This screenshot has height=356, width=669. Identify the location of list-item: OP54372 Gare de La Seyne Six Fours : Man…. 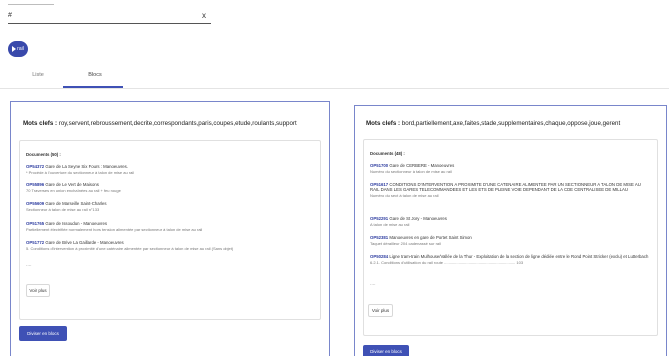
(170, 169).